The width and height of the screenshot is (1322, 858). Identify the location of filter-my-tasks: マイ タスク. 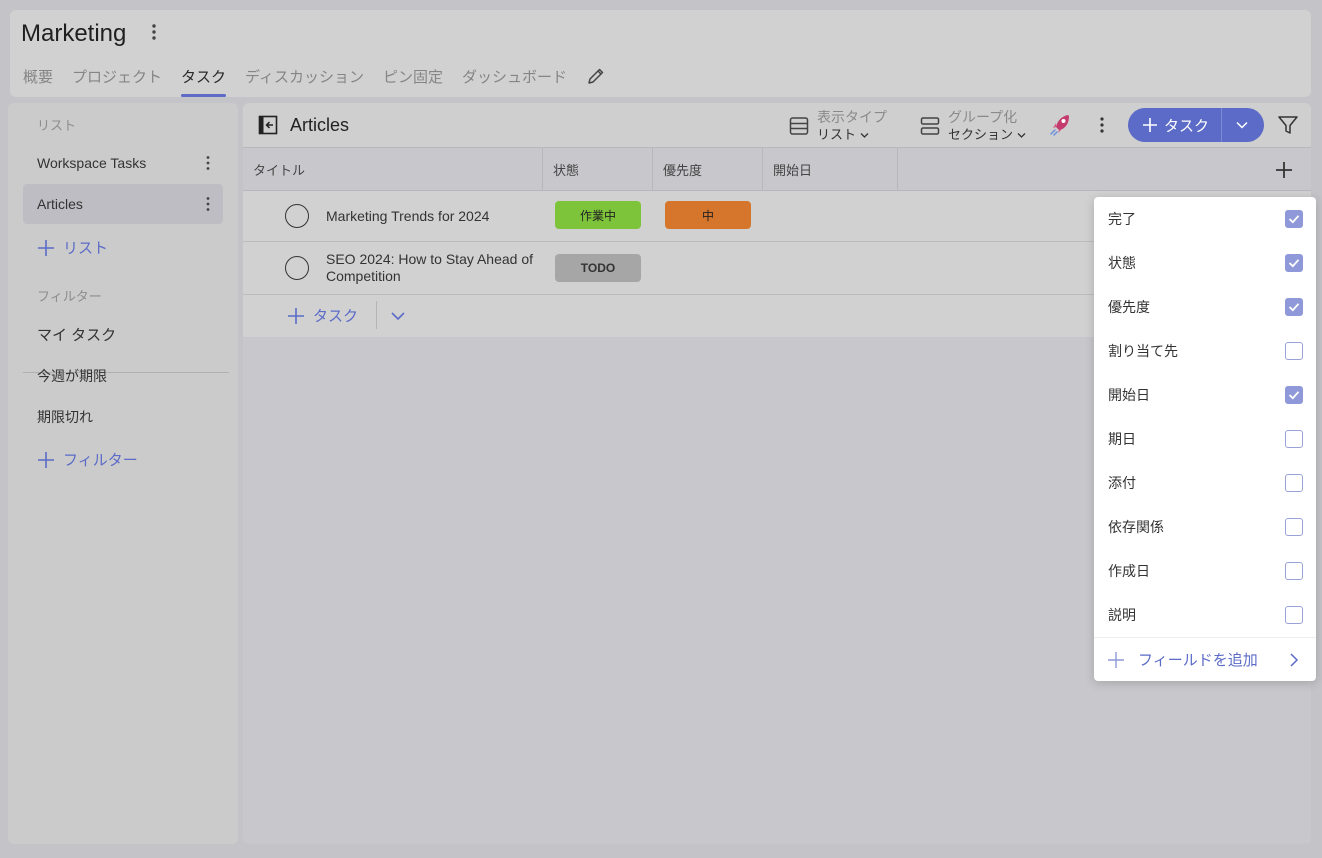
(76, 334).